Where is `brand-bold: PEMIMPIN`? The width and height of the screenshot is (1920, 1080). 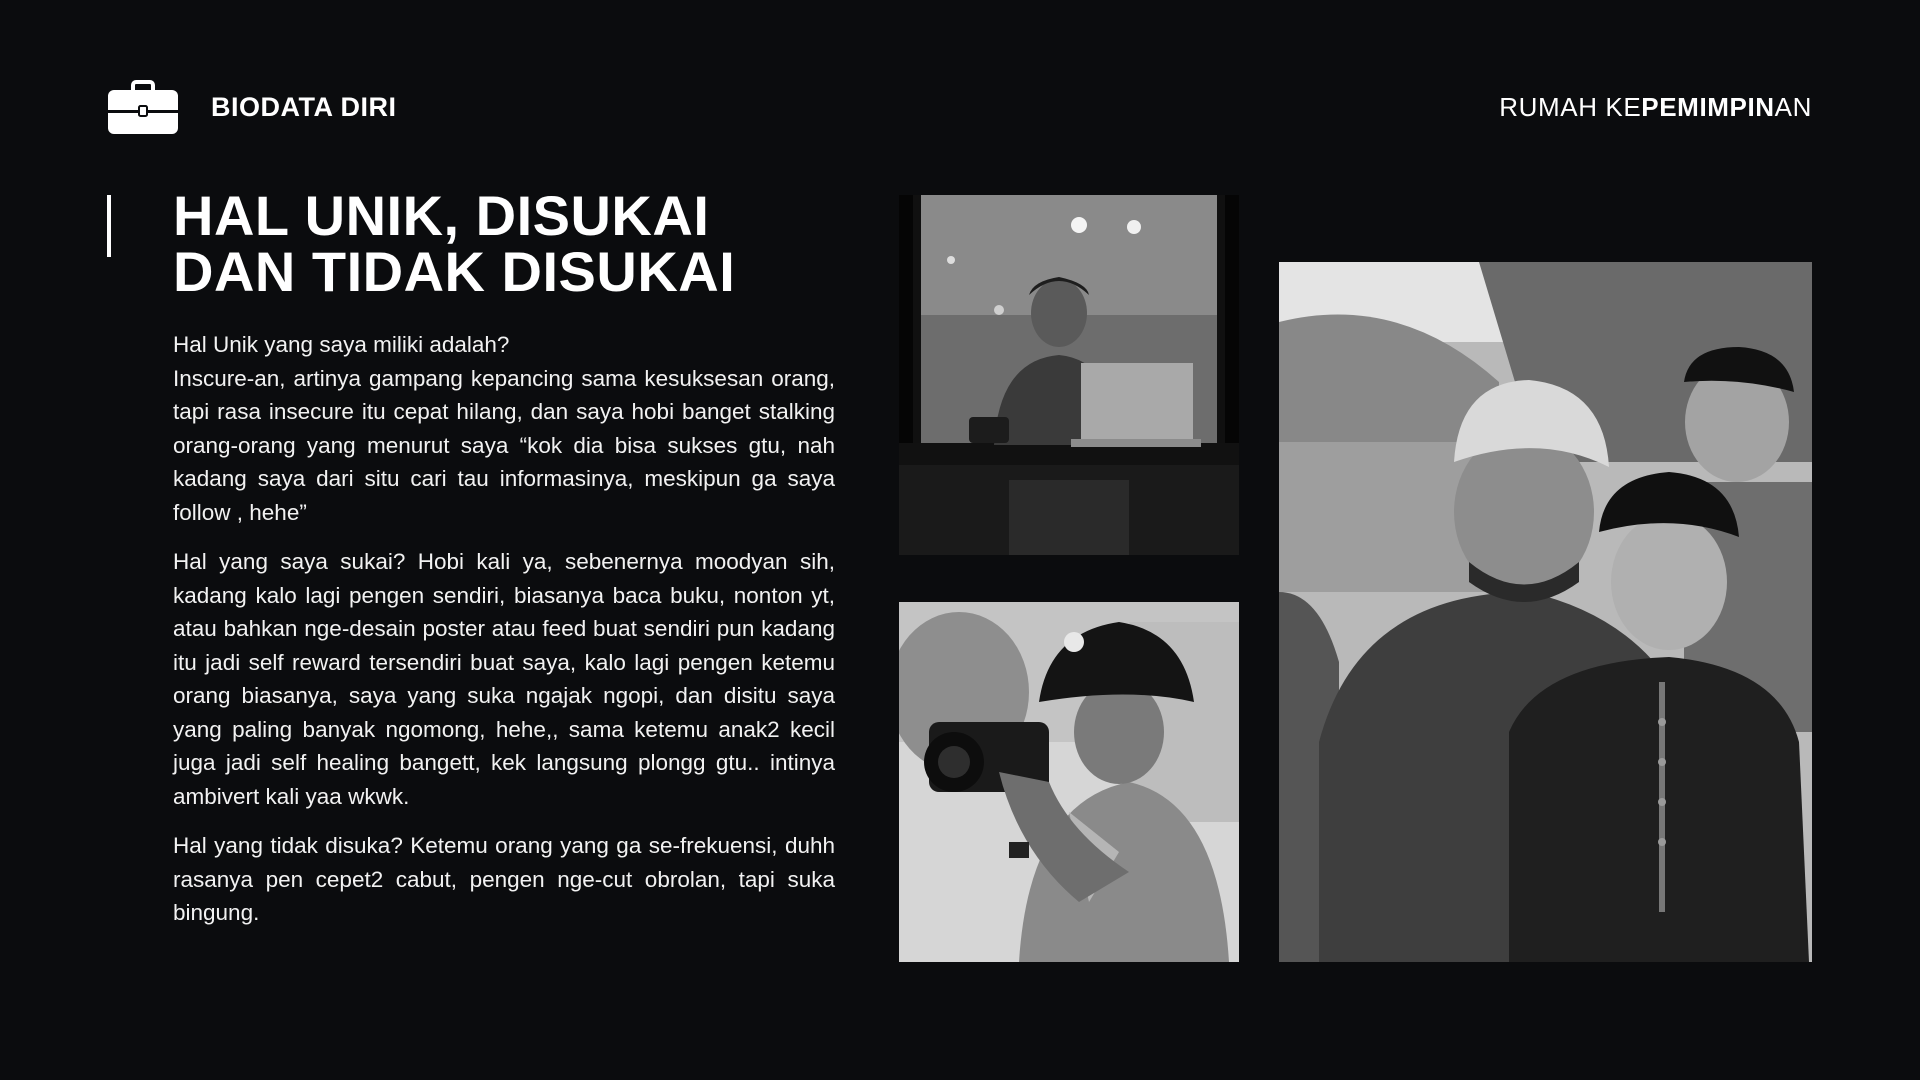 brand-bold: PEMIMPIN is located at coordinates (1708, 107).